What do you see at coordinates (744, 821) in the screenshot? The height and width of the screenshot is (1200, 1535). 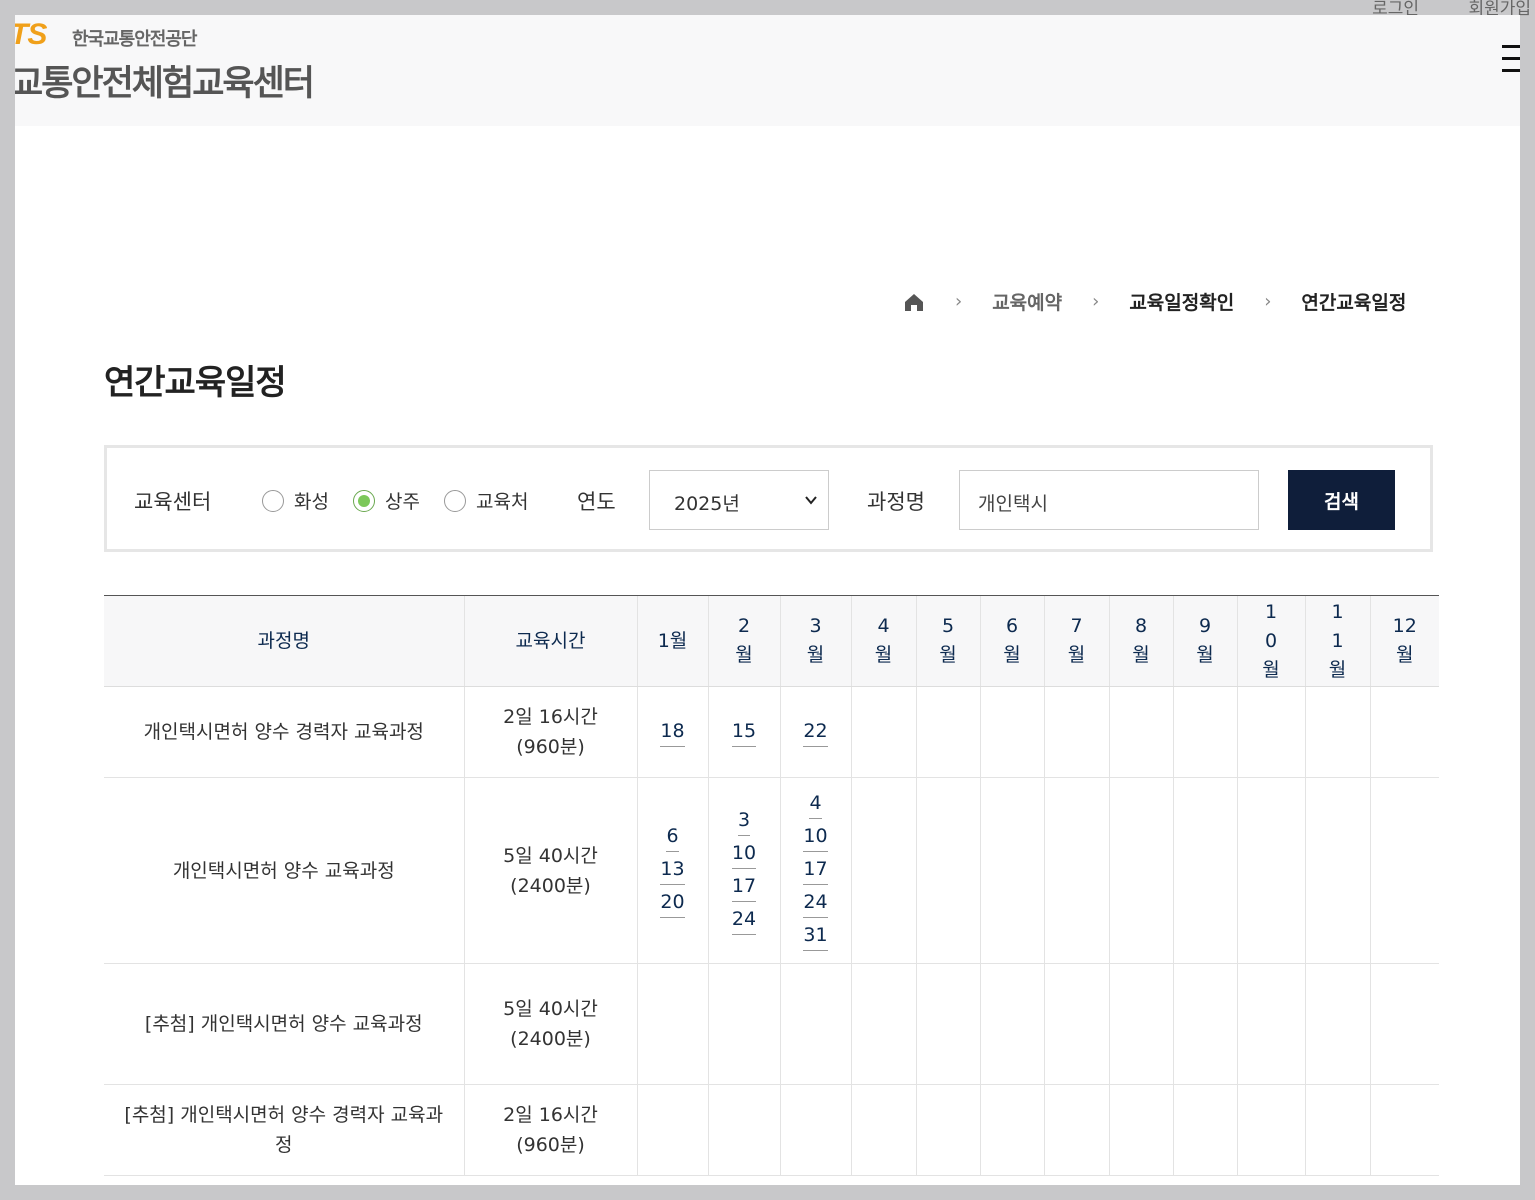 I see `schedule-day-link: 3` at bounding box center [744, 821].